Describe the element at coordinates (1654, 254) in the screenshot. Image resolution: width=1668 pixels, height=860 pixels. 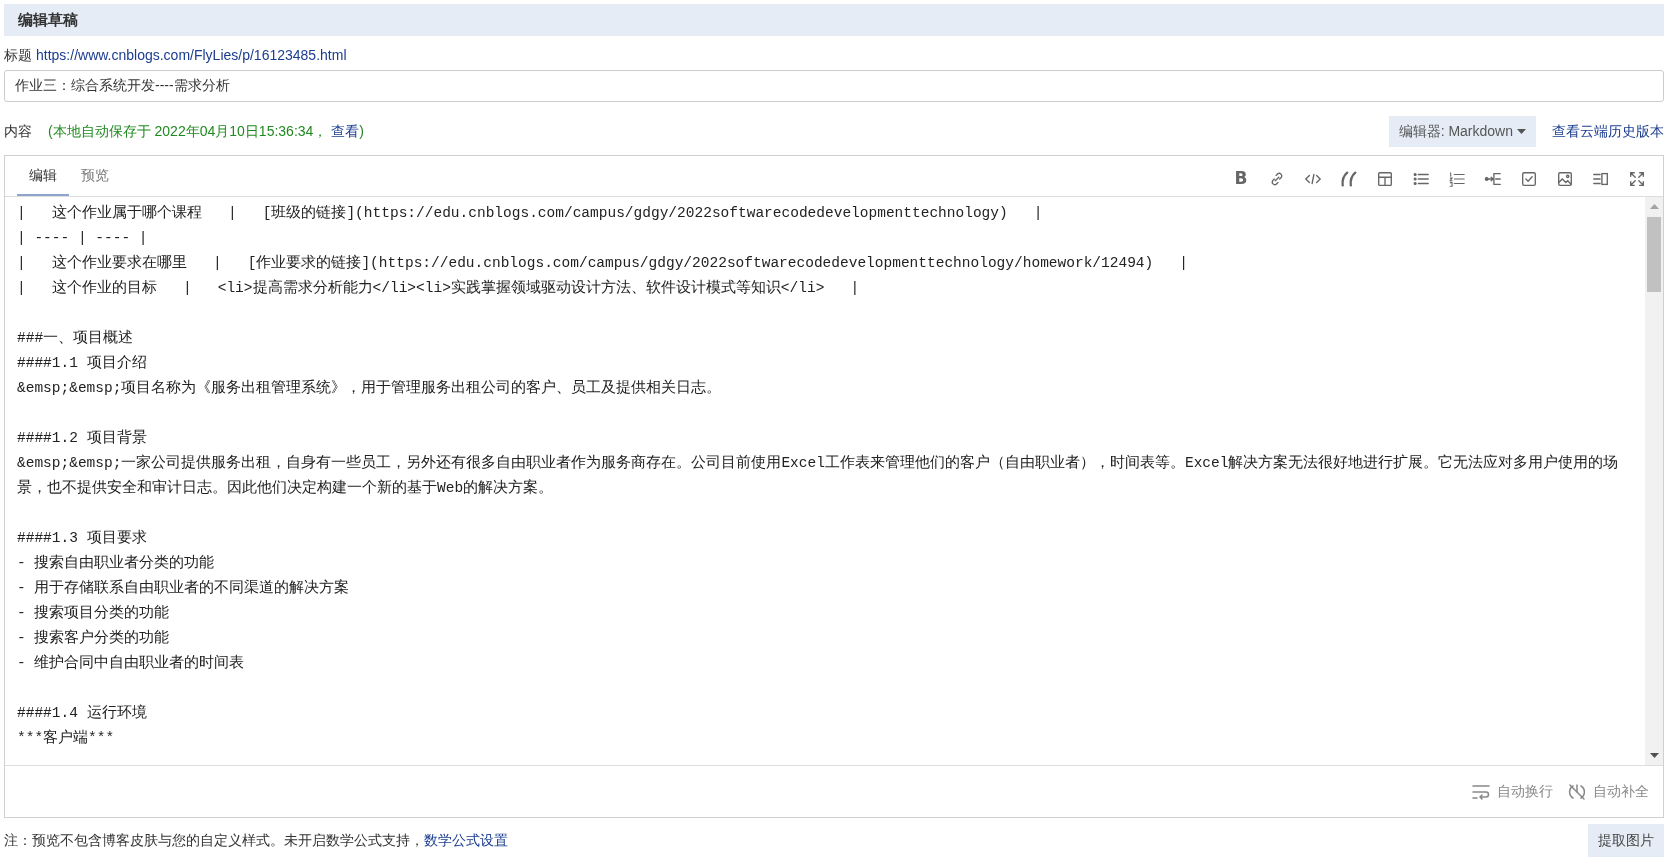
I see `scrollbar-thumb` at that location.